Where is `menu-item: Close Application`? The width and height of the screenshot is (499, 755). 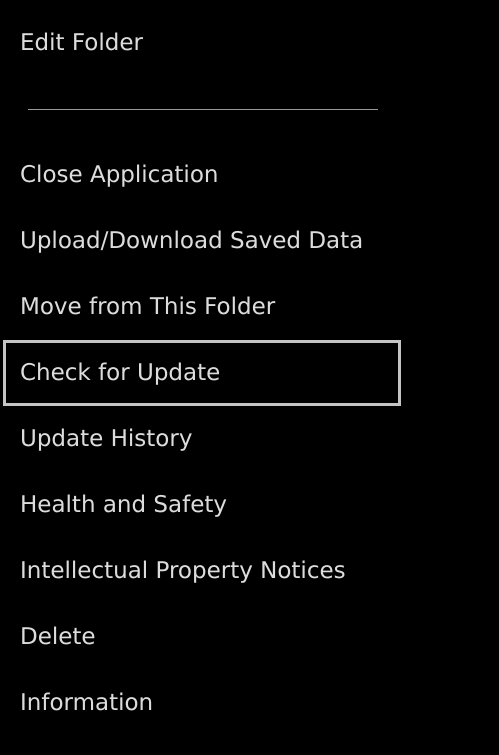 menu-item: Close Application is located at coordinates (202, 175).